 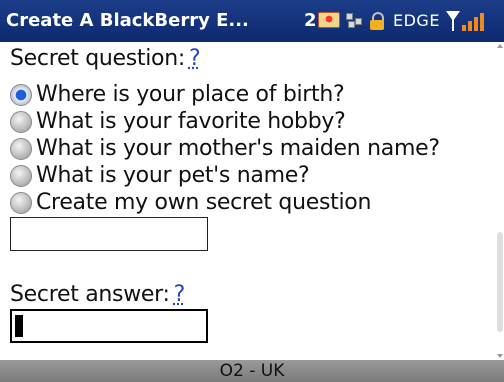 I want to click on signal-icon, so click(x=470, y=21).